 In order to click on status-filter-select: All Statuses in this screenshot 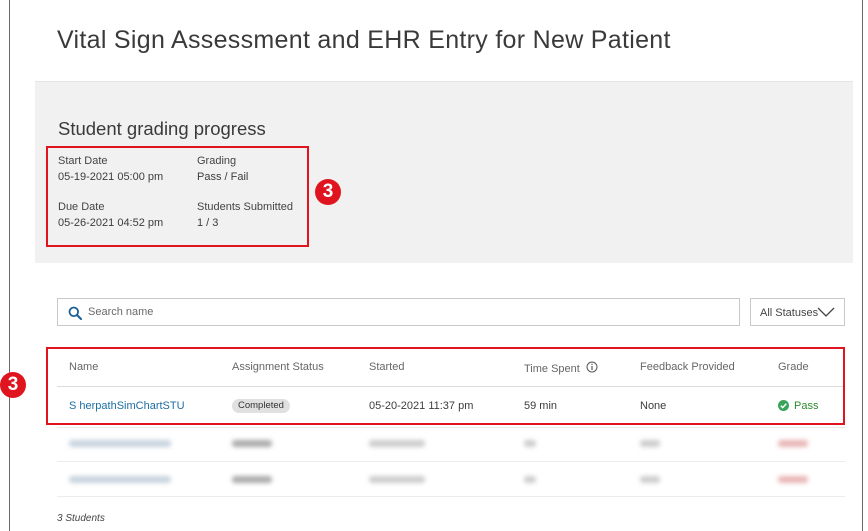, I will do `click(797, 312)`.